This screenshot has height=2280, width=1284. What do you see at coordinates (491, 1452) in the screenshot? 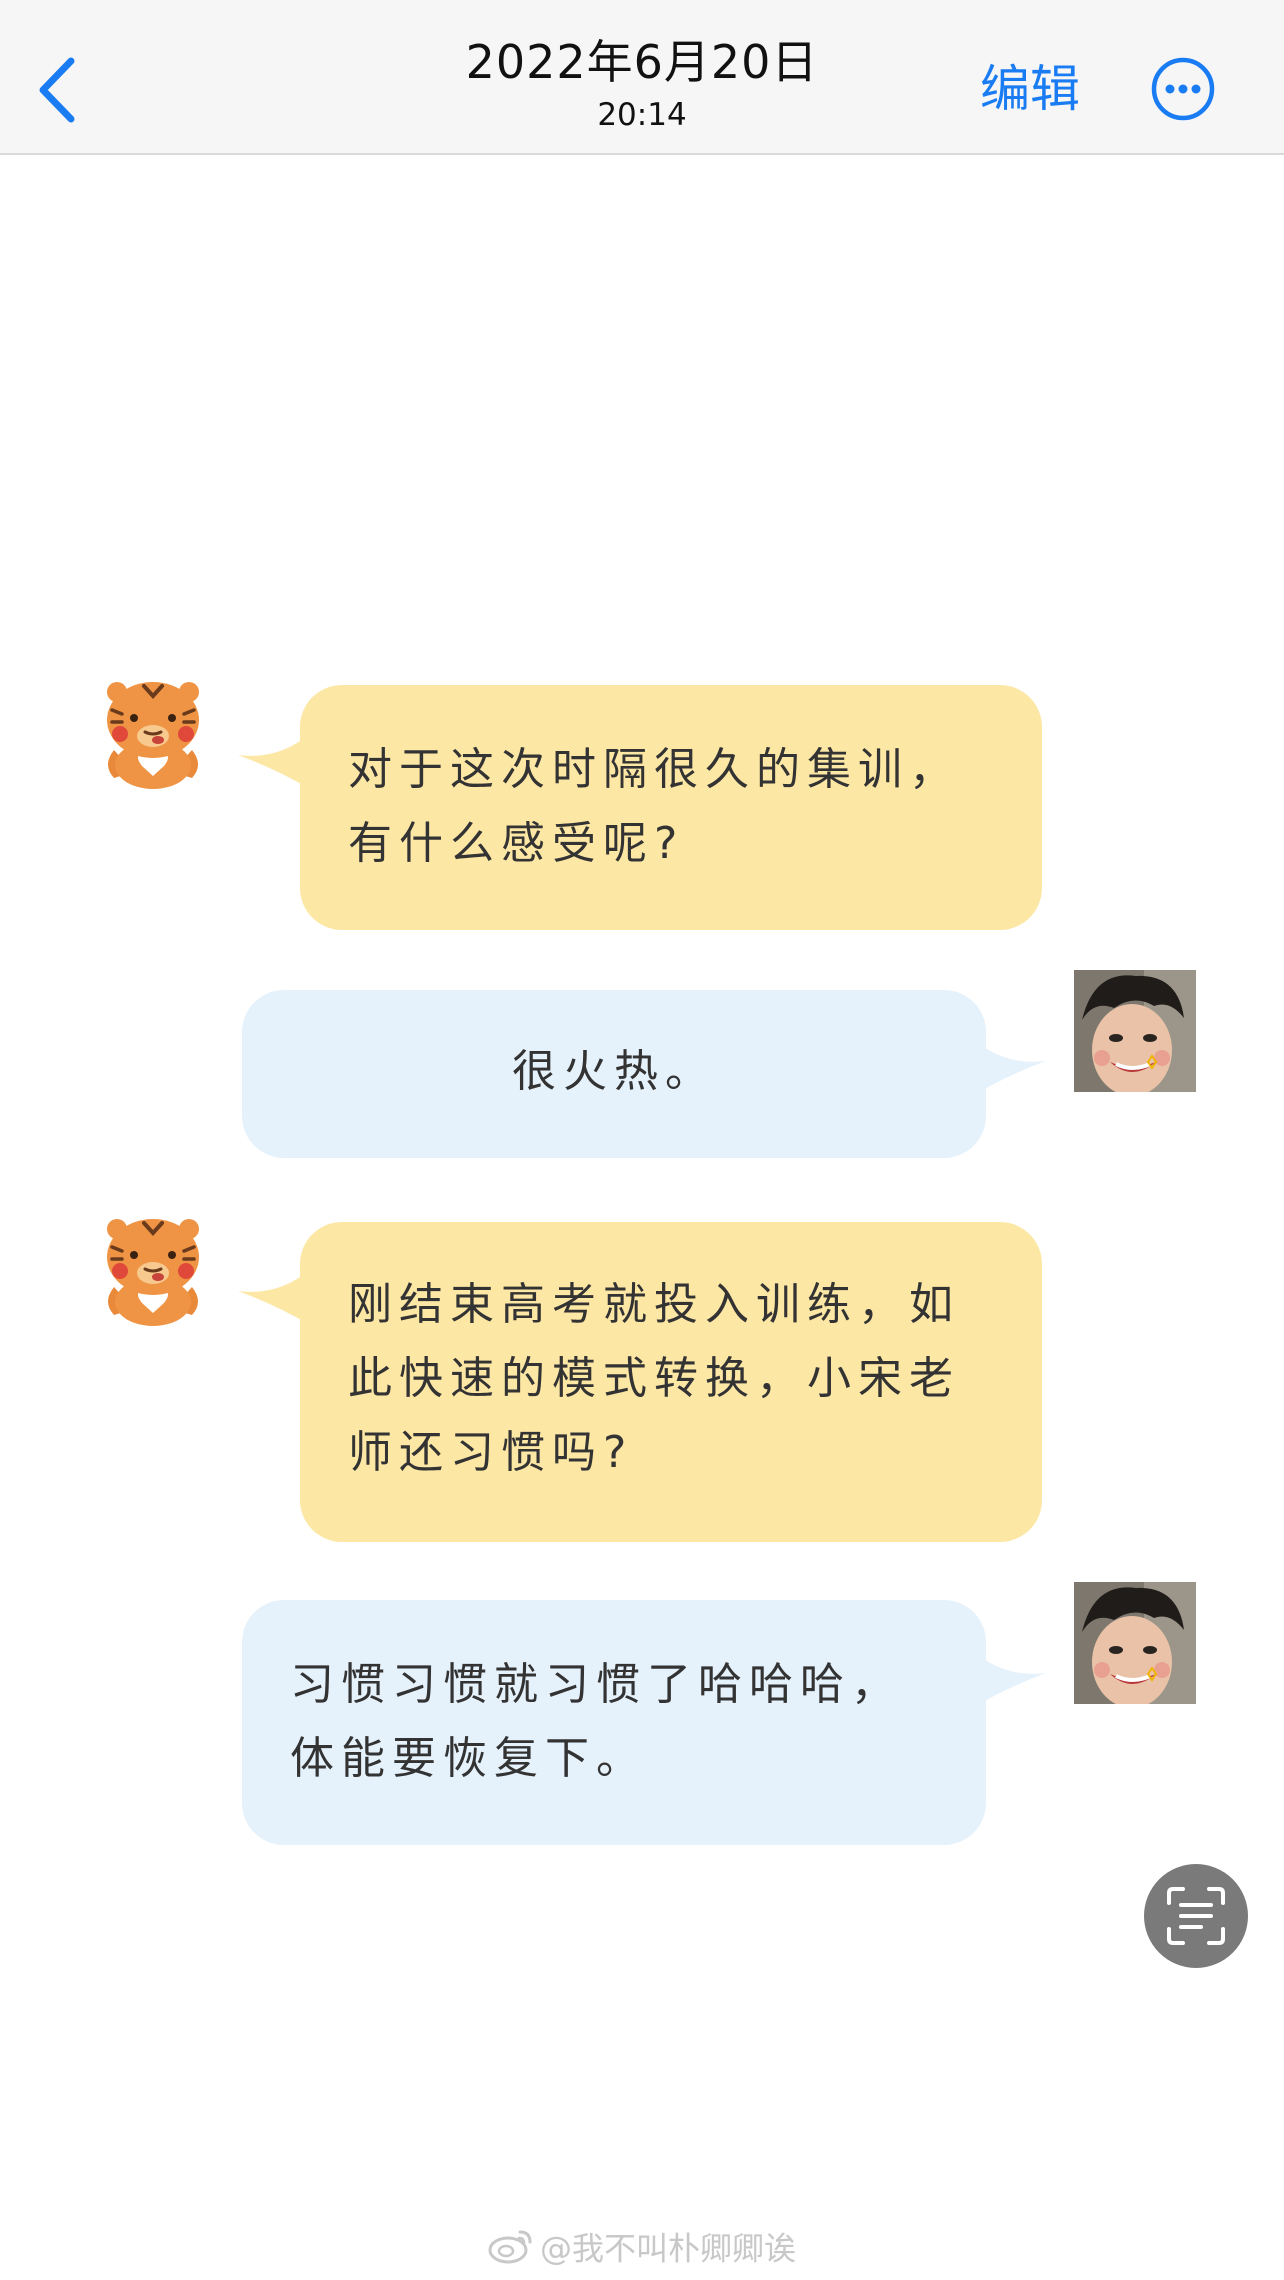
I see `message-text-line: 师还习惯吗?` at bounding box center [491, 1452].